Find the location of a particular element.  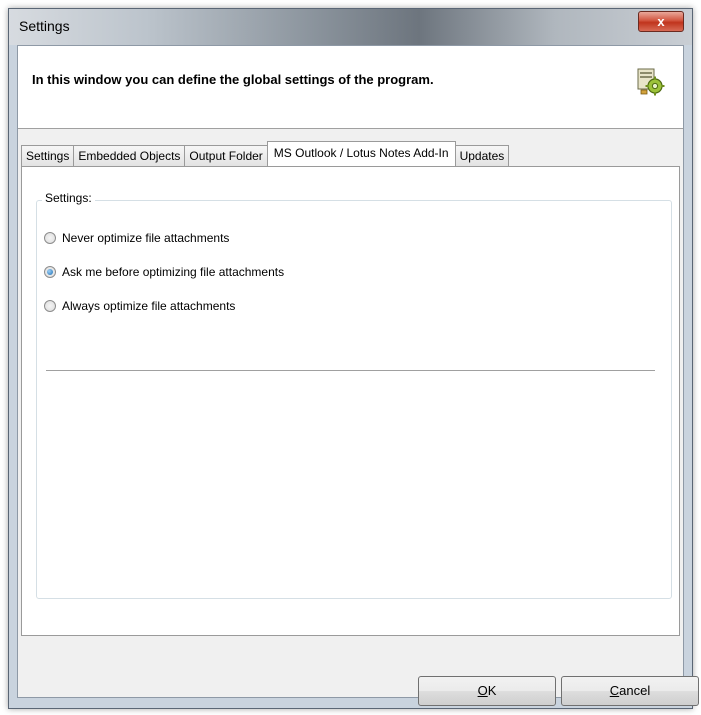

option-never-optimize: Never optimize file attachments is located at coordinates (136, 238).